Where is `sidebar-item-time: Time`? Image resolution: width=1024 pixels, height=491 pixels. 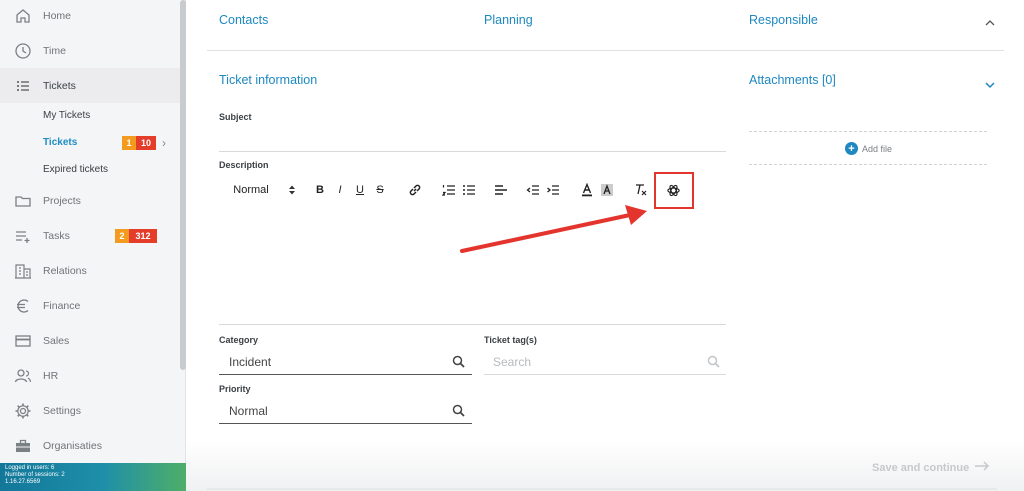
sidebar-item-time: Time is located at coordinates (90, 50).